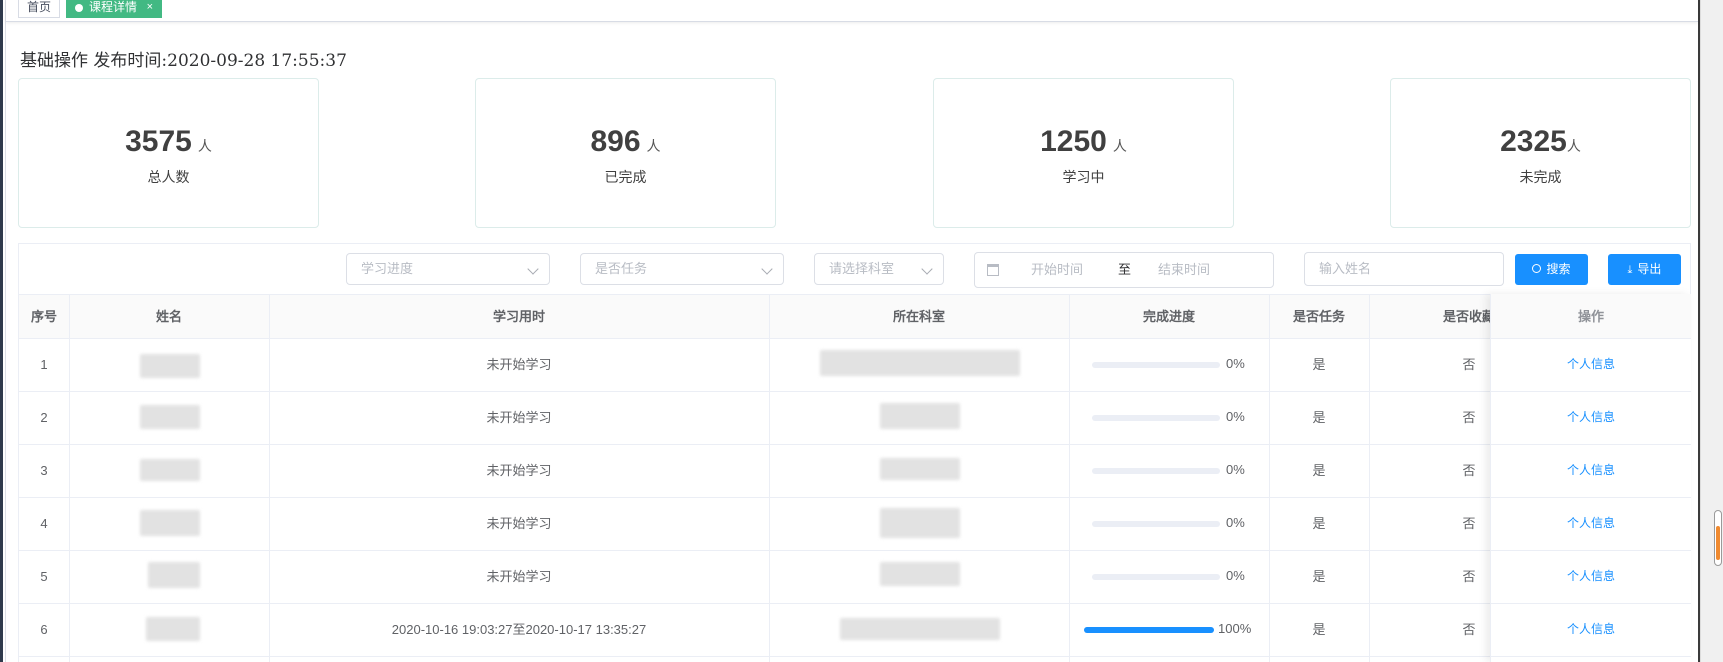  I want to click on row-6-task: 是, so click(1319, 629).